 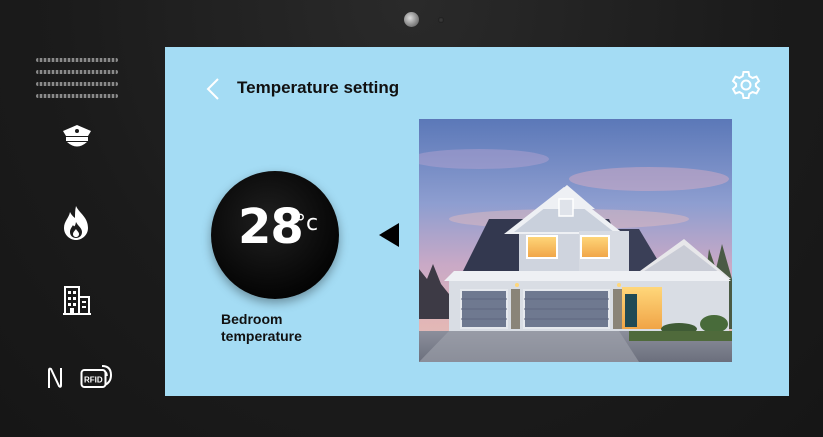 I want to click on settings-button, so click(x=746, y=85).